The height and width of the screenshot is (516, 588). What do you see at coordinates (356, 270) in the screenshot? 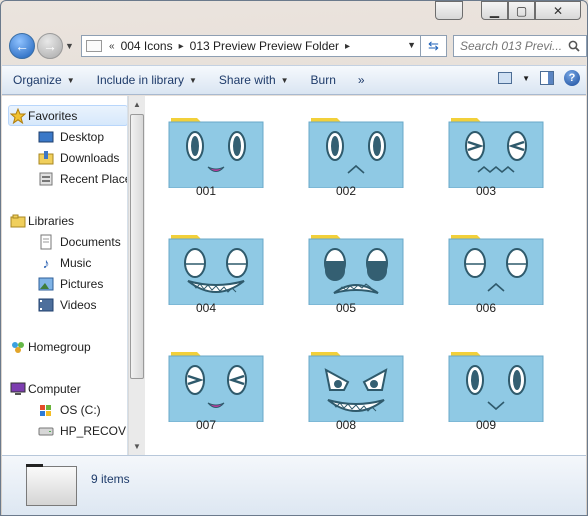
I see `folder-face-grimace-icon` at bounding box center [356, 270].